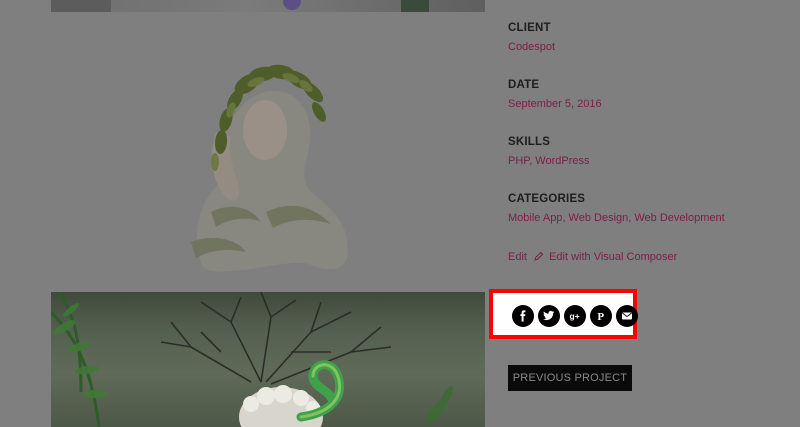  I want to click on project-image-top, so click(268, 6).